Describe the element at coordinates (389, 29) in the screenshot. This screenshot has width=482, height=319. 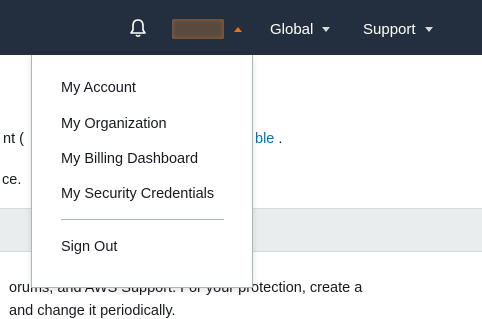
I see `support-menu-label: Support` at that location.